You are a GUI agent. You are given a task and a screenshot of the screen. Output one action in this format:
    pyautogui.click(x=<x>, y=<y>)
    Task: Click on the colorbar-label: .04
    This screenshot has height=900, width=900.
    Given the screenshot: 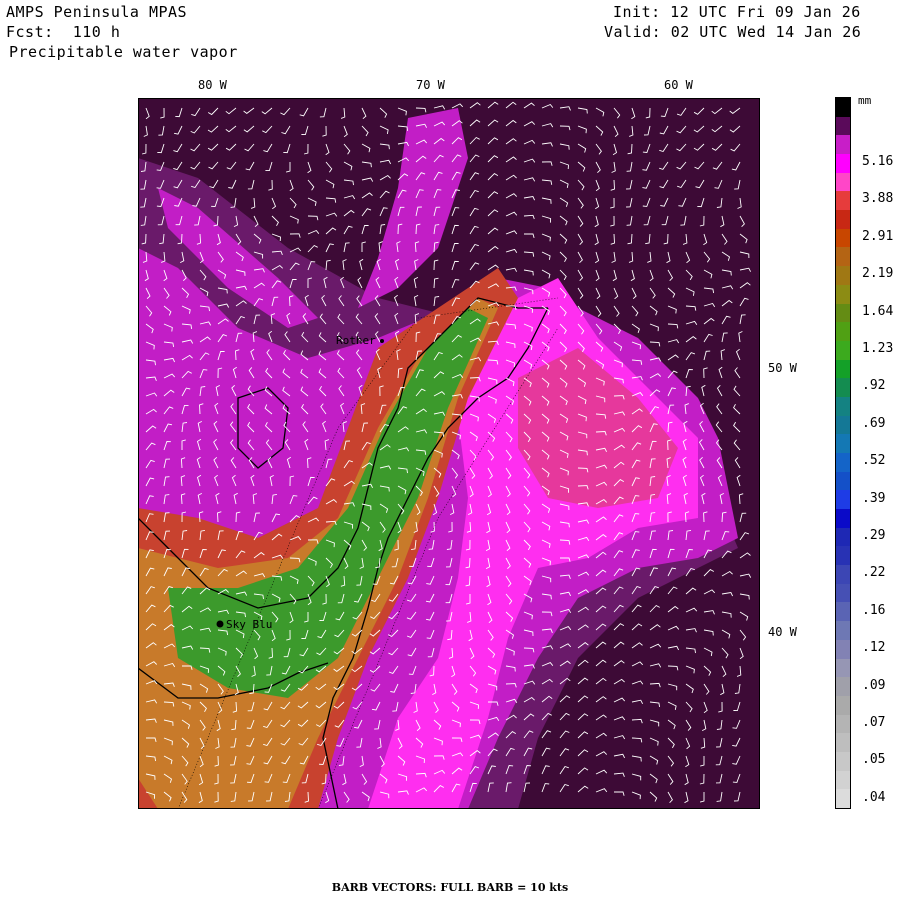 What is the action you would take?
    pyautogui.click(x=874, y=797)
    